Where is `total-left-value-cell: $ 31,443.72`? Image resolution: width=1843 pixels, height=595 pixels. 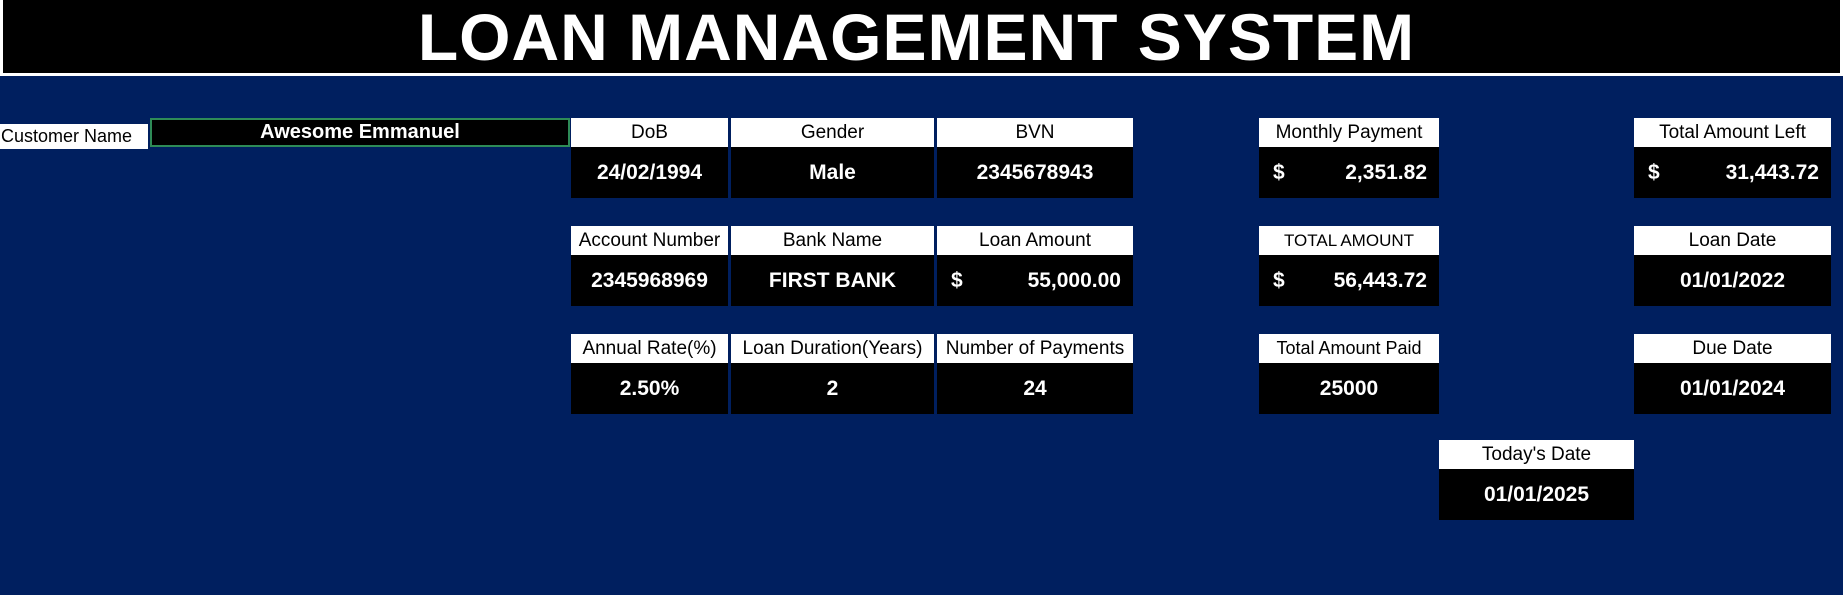 total-left-value-cell: $ 31,443.72 is located at coordinates (1732, 172).